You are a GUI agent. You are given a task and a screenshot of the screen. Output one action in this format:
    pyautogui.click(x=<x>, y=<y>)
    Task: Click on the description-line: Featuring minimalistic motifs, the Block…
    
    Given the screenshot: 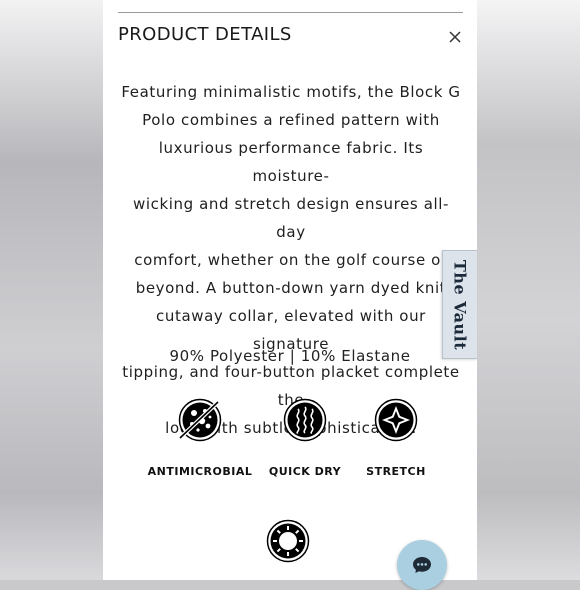 What is the action you would take?
    pyautogui.click(x=291, y=92)
    